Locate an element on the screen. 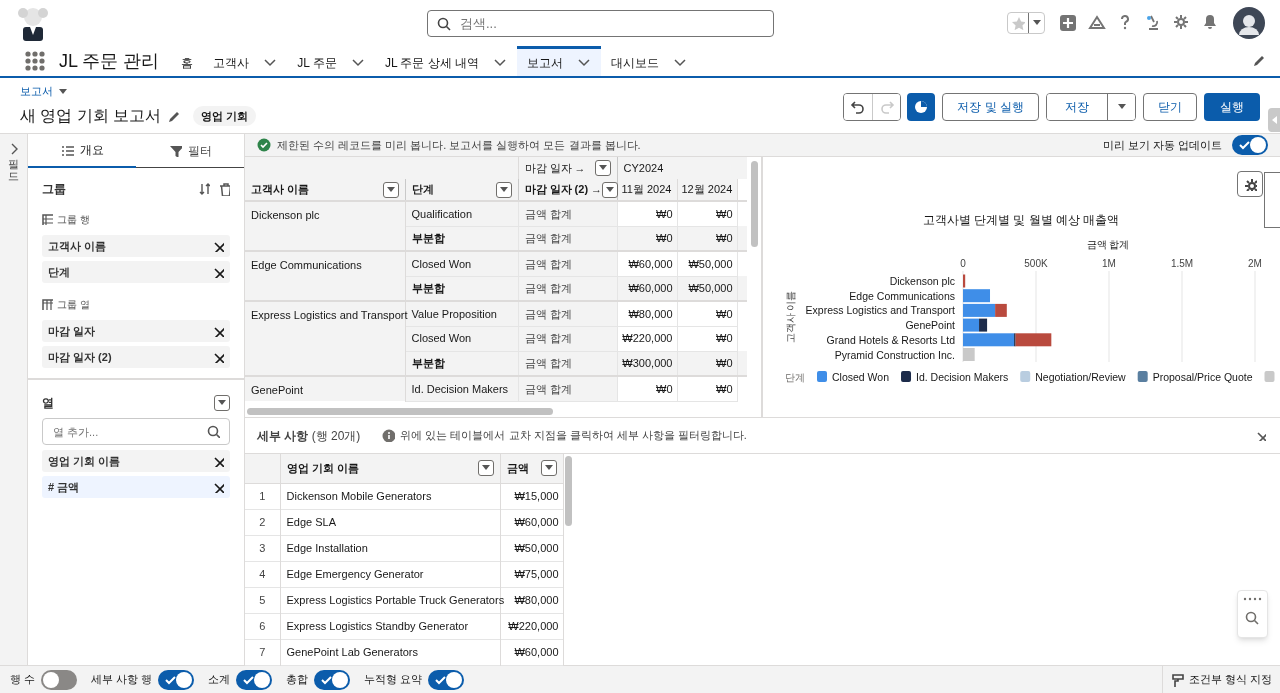 This screenshot has width=1280, height=693. column-header: 금액 is located at coordinates (518, 468).